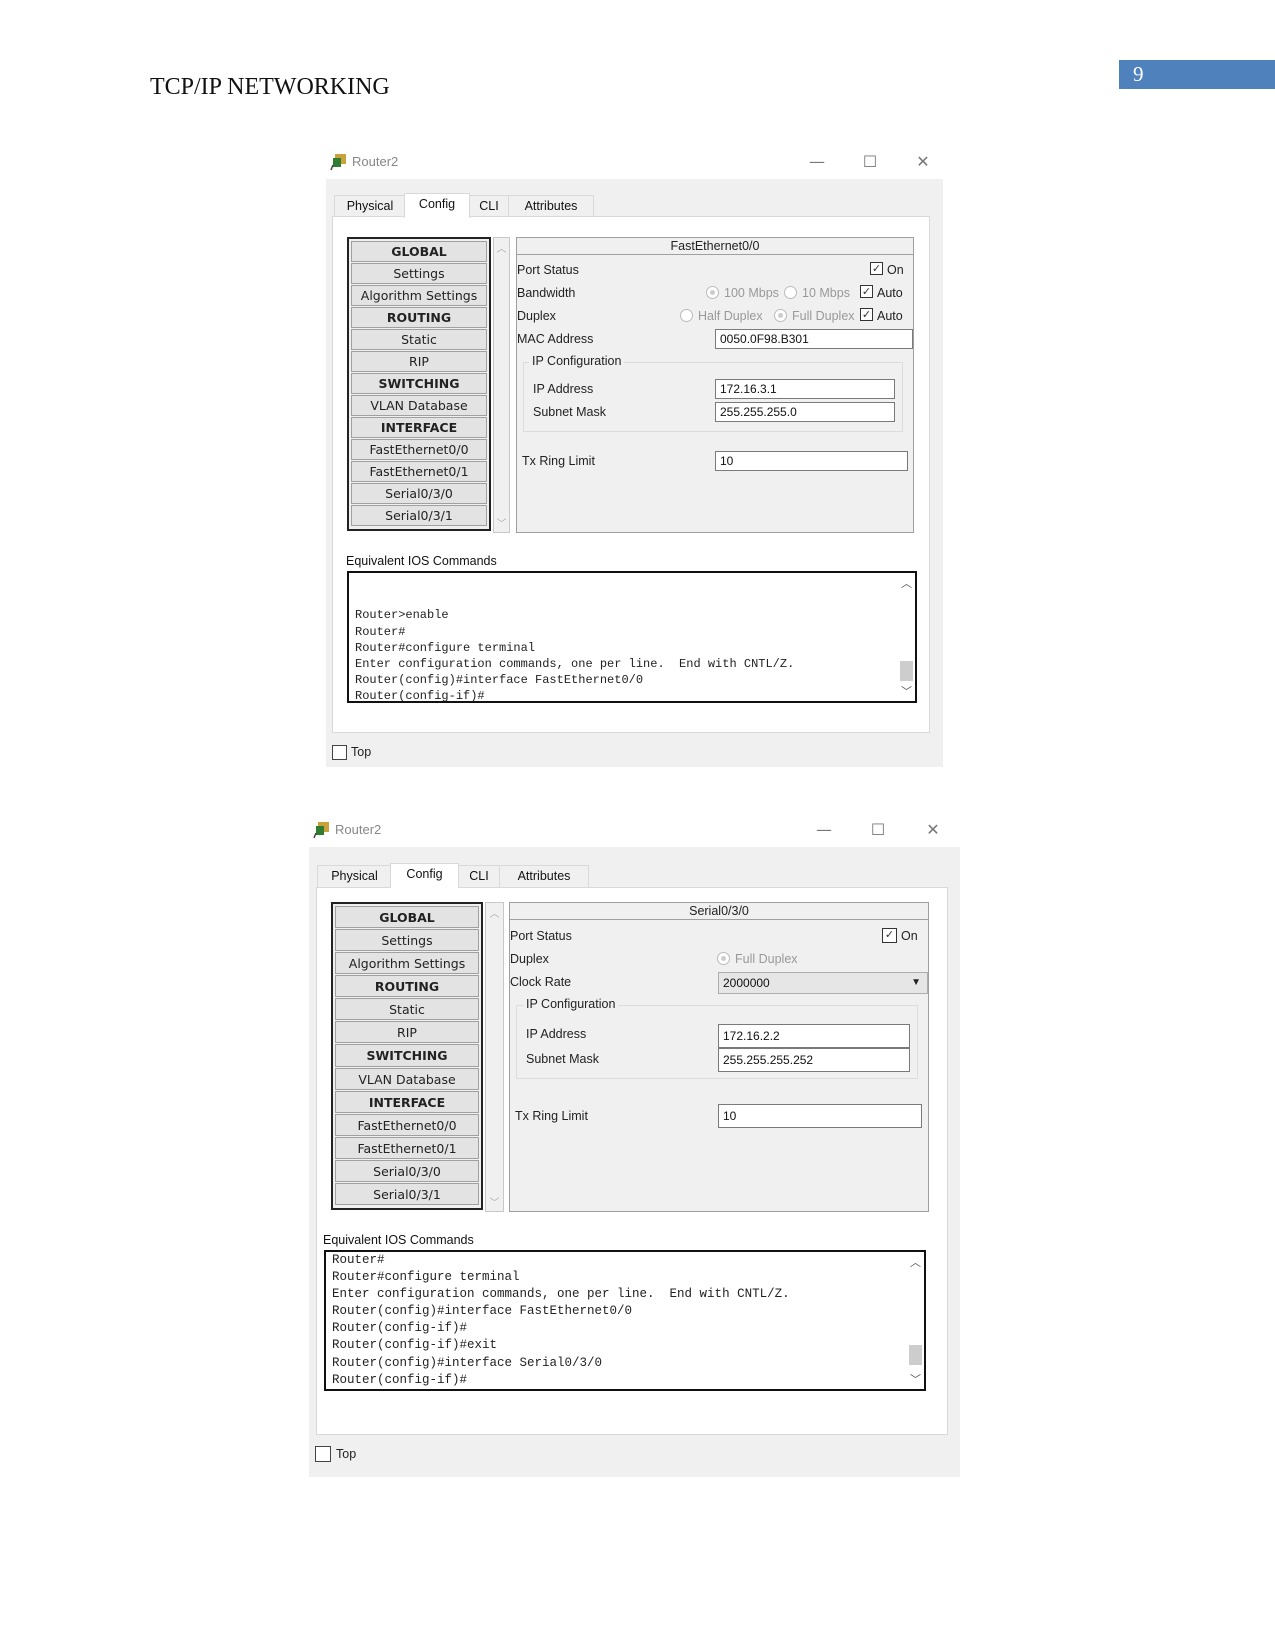  I want to click on ip-configuration-label: IP Configuration, so click(571, 1004).